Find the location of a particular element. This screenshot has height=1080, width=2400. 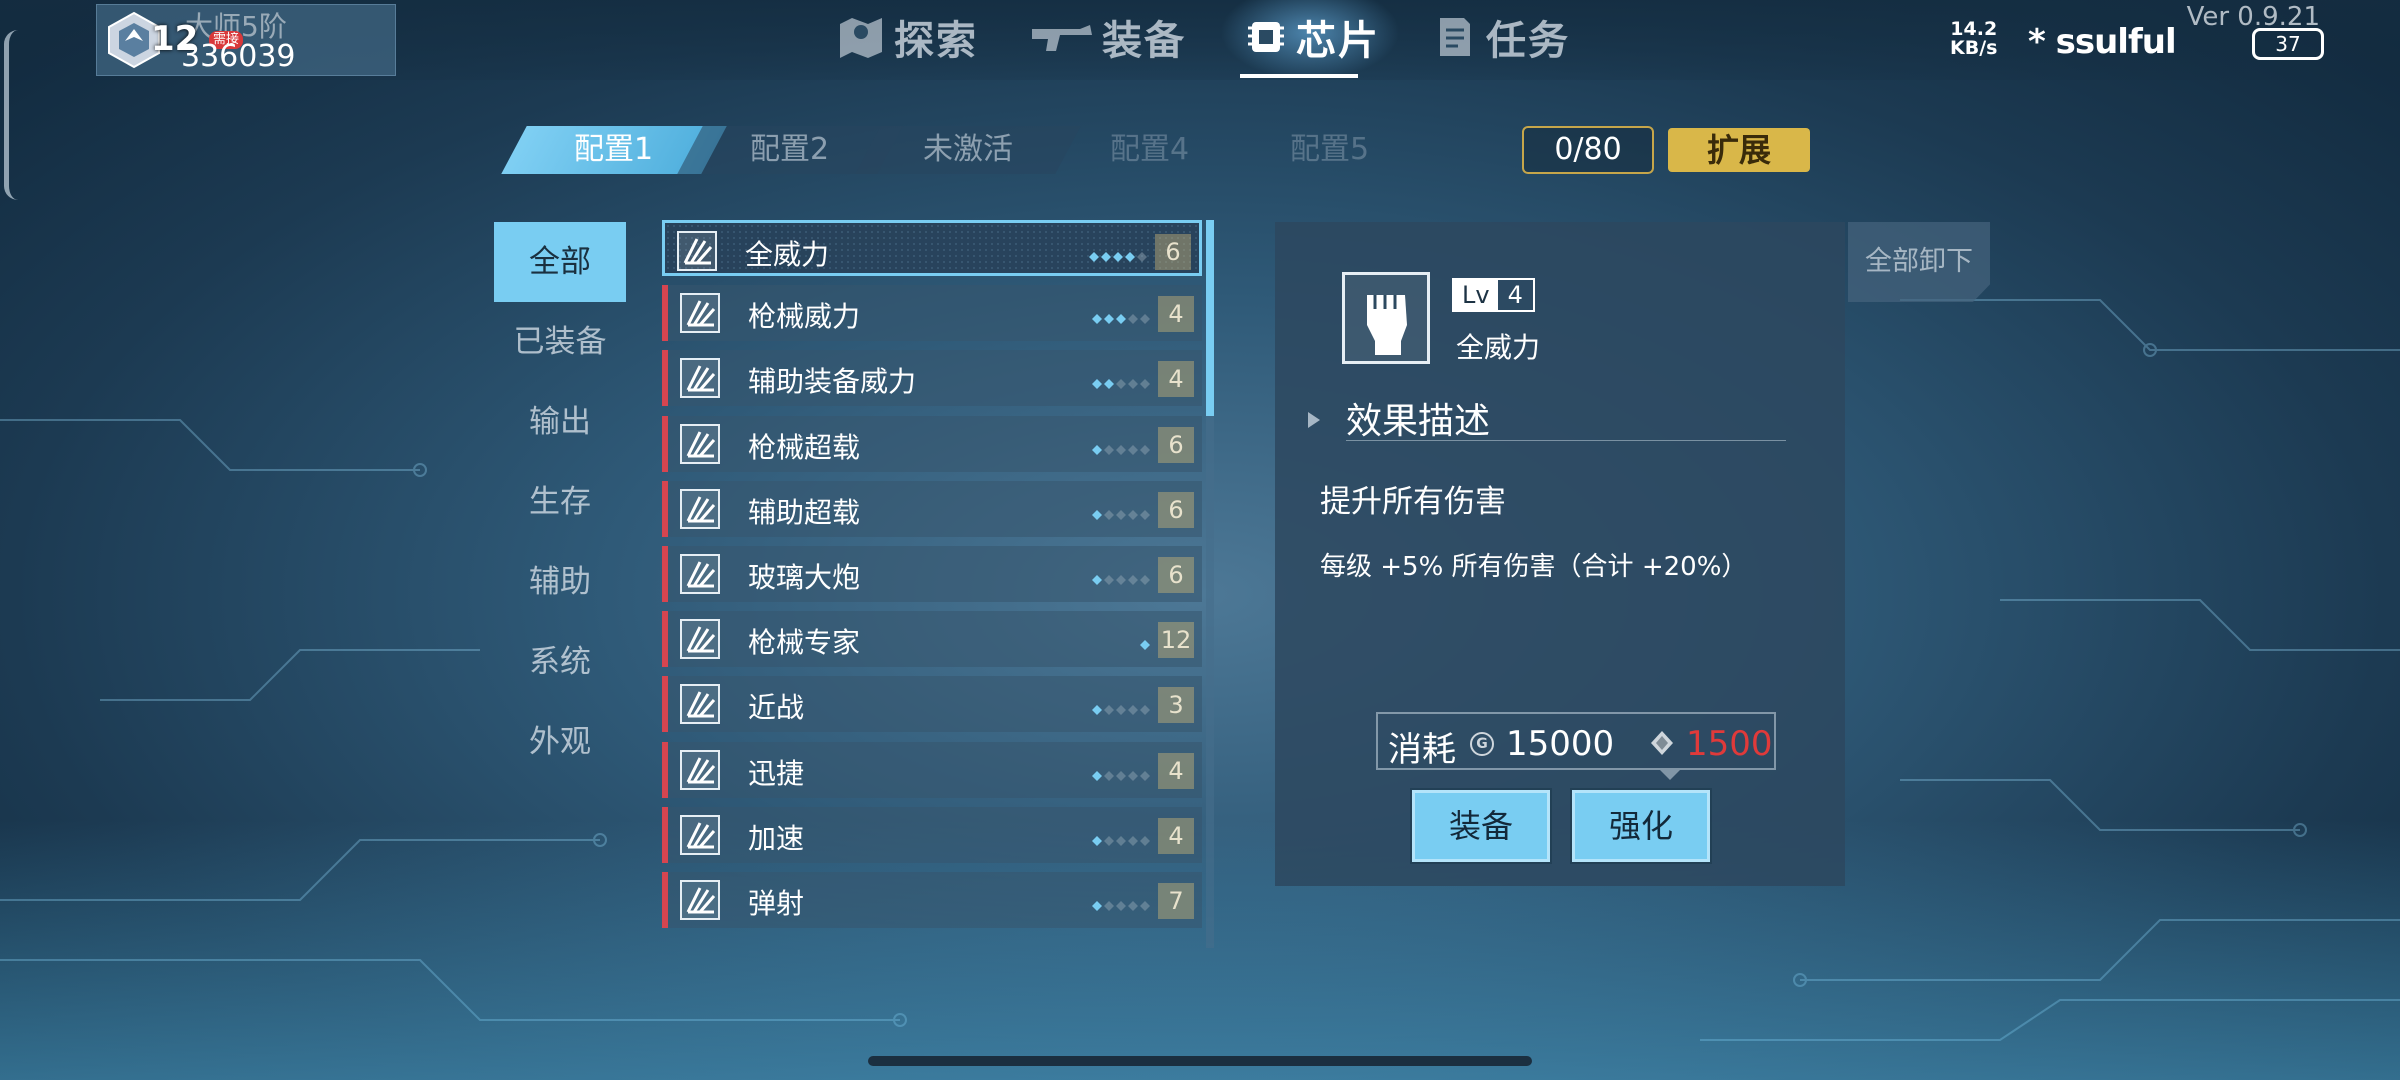

player-info: 大师5阶 12 需接 336039 is located at coordinates (246, 40).